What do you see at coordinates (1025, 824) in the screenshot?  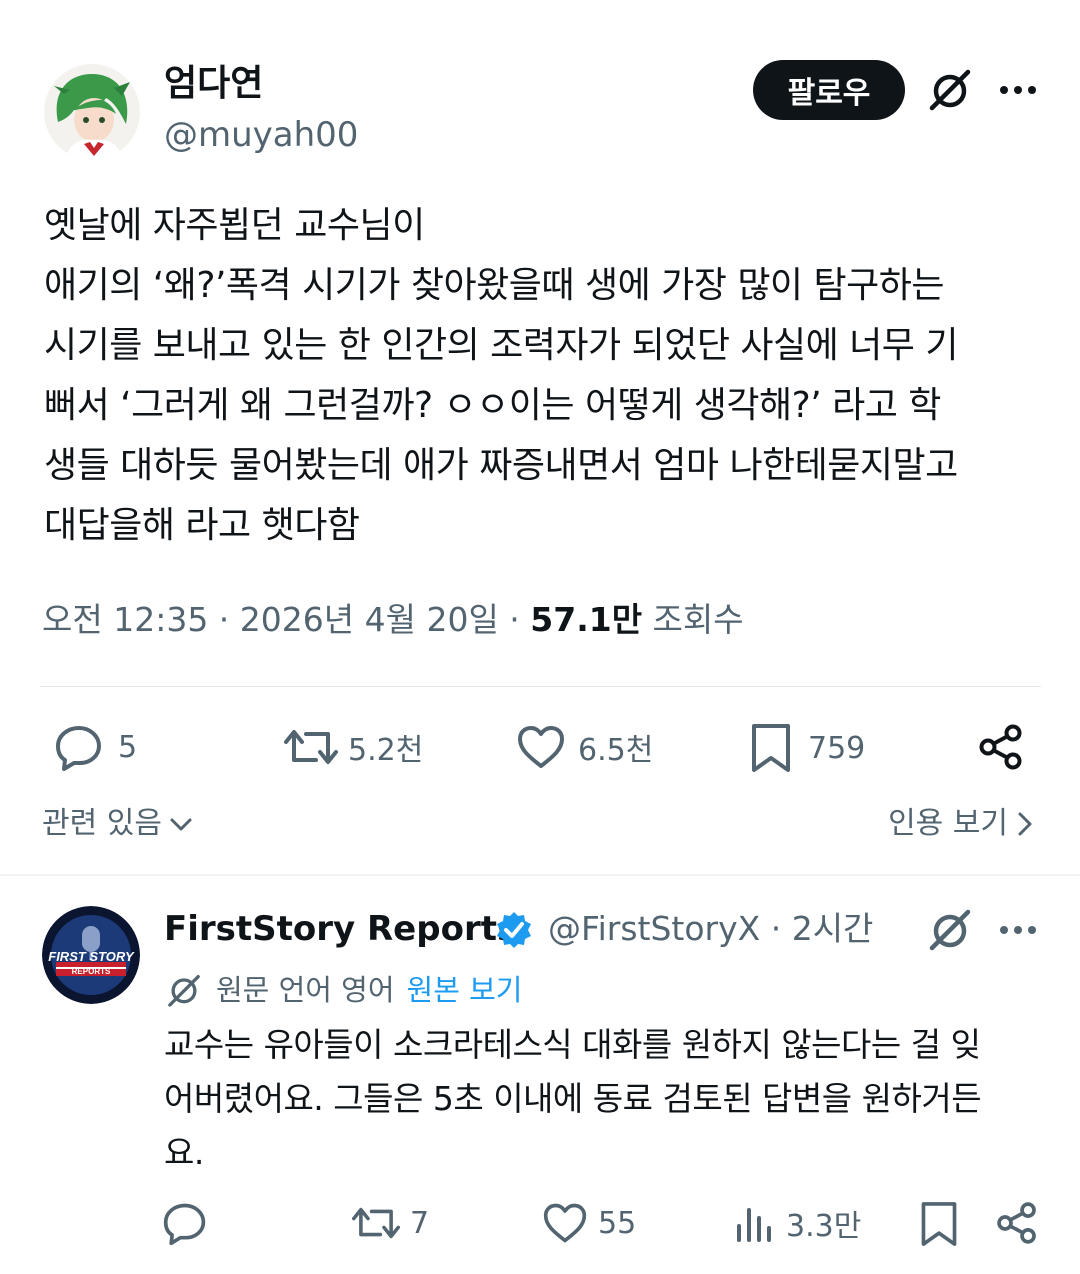 I see `chevron-right-icon` at bounding box center [1025, 824].